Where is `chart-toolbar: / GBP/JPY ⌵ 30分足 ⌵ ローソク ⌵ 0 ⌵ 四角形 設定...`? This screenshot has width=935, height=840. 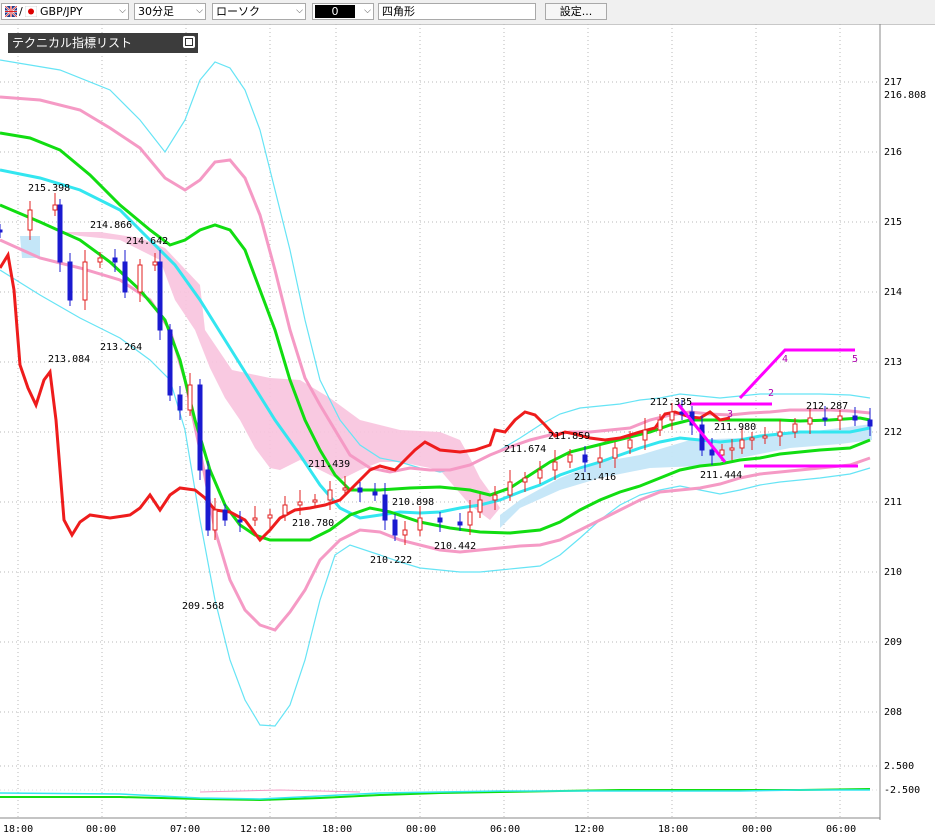 chart-toolbar: / GBP/JPY ⌵ 30分足 ⌵ ローソク ⌵ 0 ⌵ 四角形 設定... is located at coordinates (467, 12).